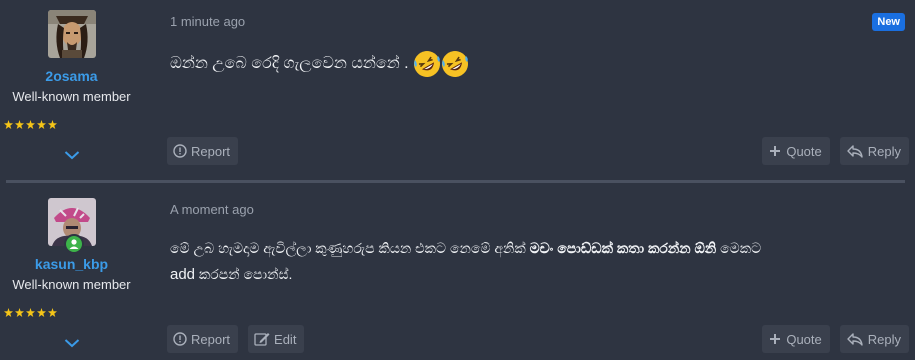  Describe the element at coordinates (623, 248) in the screenshot. I see `message-bold-text: මචං පොඩ්ඩක් කතා කරන්න ඕනි` at that location.